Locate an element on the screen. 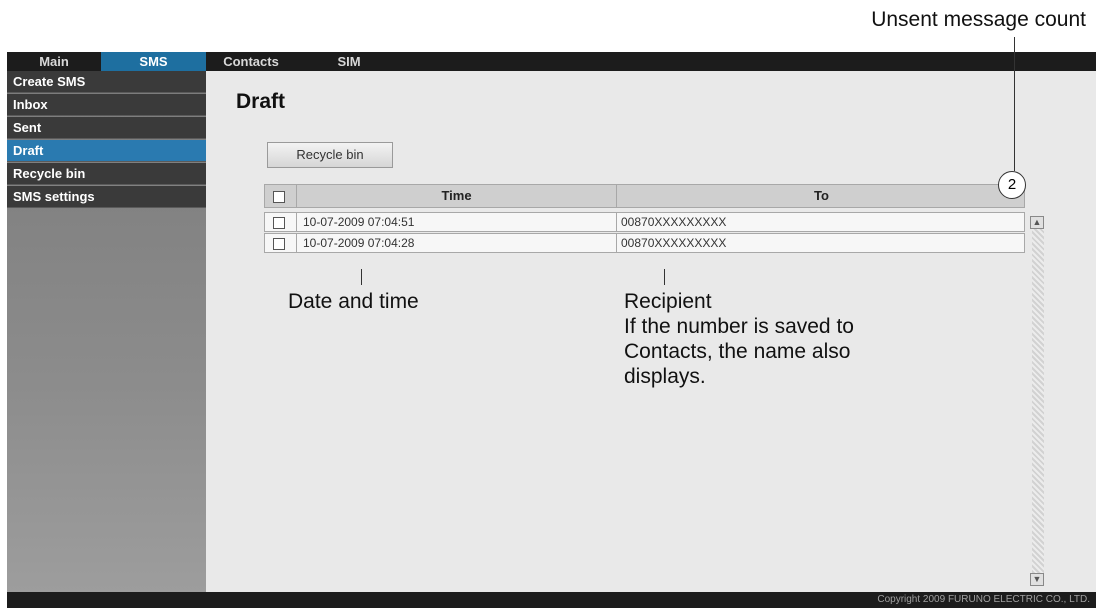 The height and width of the screenshot is (608, 1096). date-time-leader-line is located at coordinates (361, 277).